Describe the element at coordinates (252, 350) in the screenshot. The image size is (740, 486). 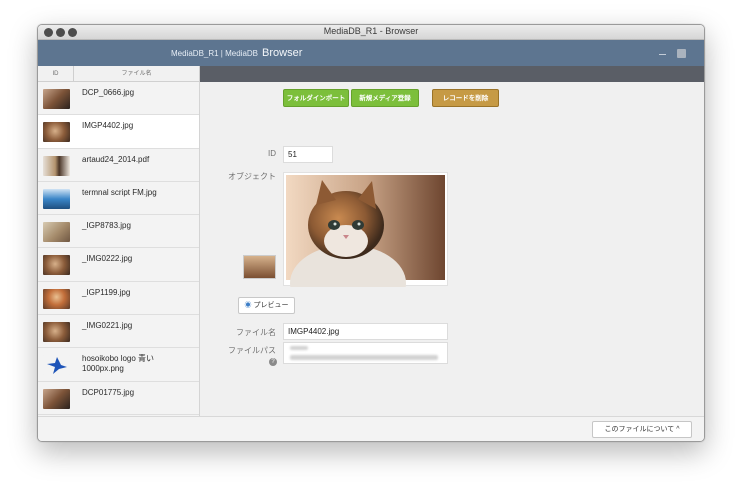
I see `filepath-label: ファイルパス` at that location.